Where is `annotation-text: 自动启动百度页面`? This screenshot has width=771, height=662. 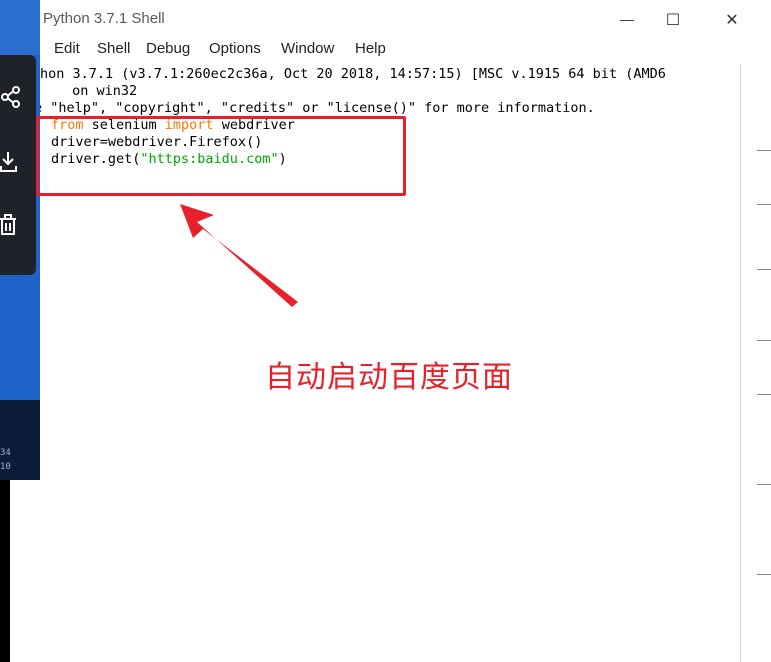
annotation-text: 自动启动百度页面 is located at coordinates (389, 377).